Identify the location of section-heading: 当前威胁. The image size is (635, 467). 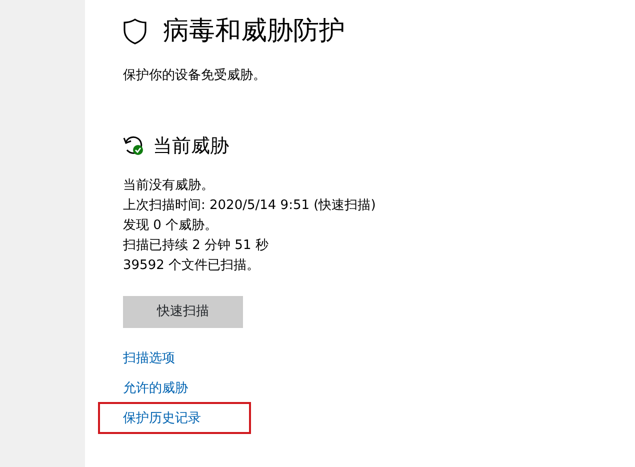
(191, 146).